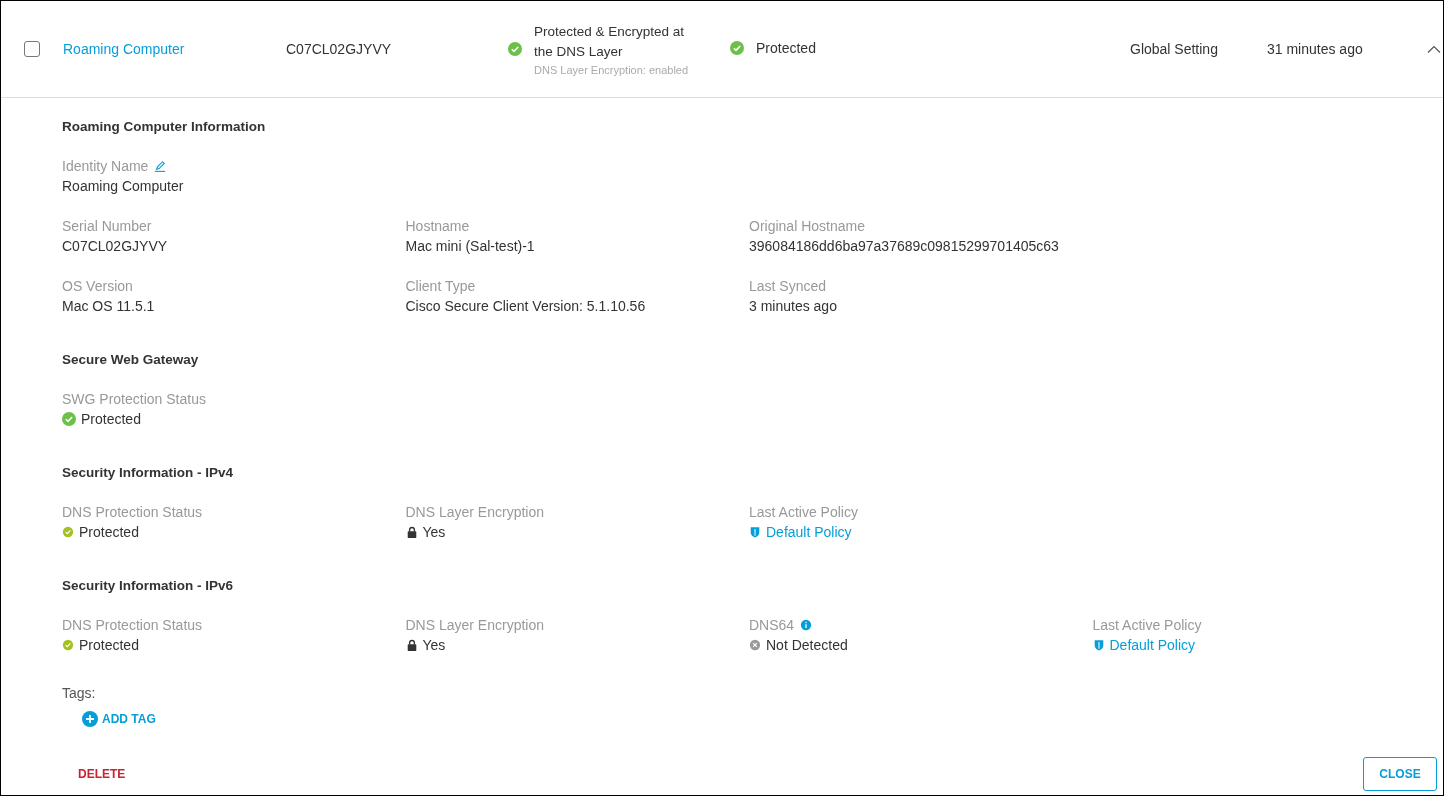 This screenshot has width=1444, height=796. Describe the element at coordinates (105, 166) in the screenshot. I see `field-label: Identity Name` at that location.